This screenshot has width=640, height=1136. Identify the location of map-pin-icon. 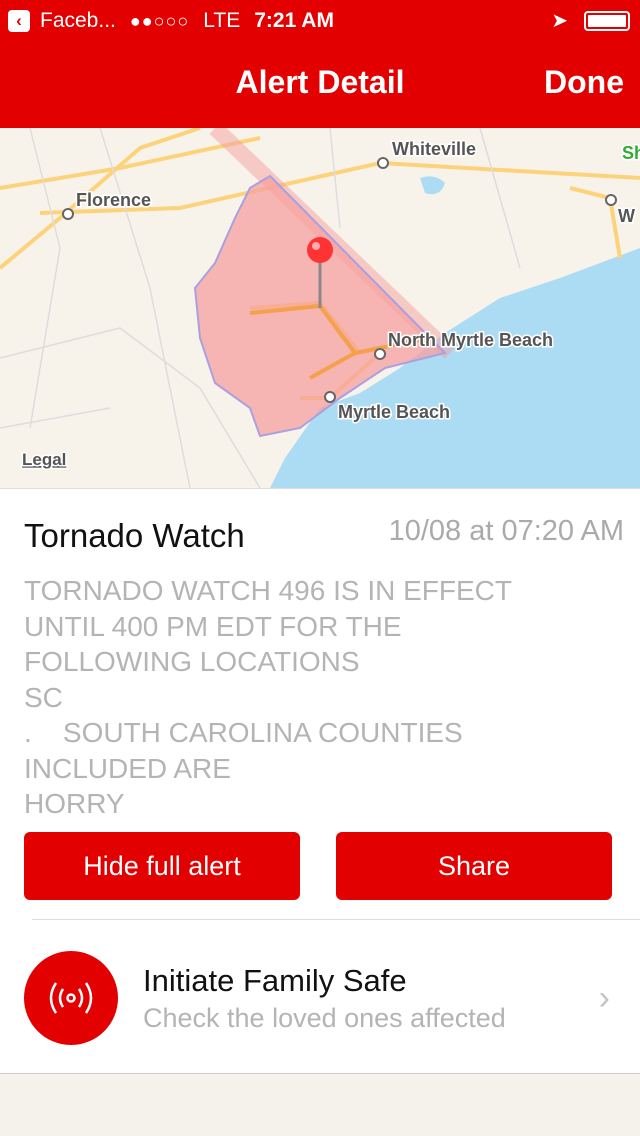
(320, 250).